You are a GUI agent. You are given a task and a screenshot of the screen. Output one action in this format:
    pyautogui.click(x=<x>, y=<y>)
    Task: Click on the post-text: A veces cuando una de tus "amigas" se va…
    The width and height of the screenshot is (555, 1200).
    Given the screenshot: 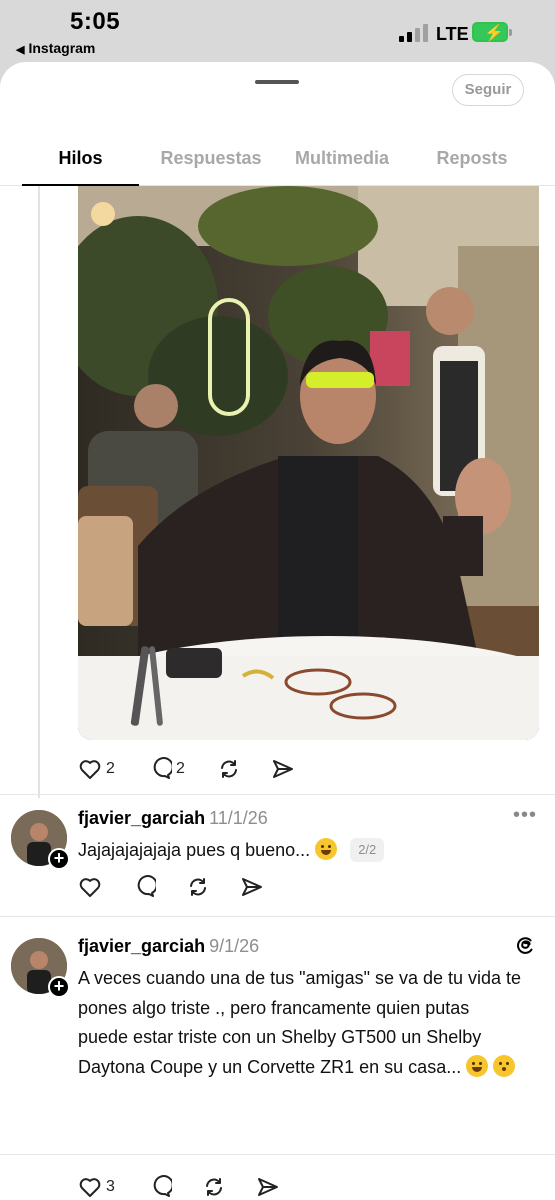 What is the action you would take?
    pyautogui.click(x=300, y=1023)
    